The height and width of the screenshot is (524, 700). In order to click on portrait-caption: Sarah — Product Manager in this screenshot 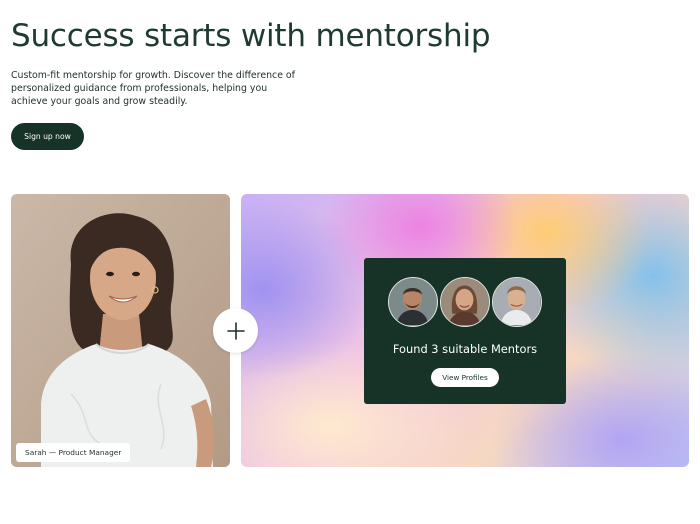, I will do `click(73, 452)`.